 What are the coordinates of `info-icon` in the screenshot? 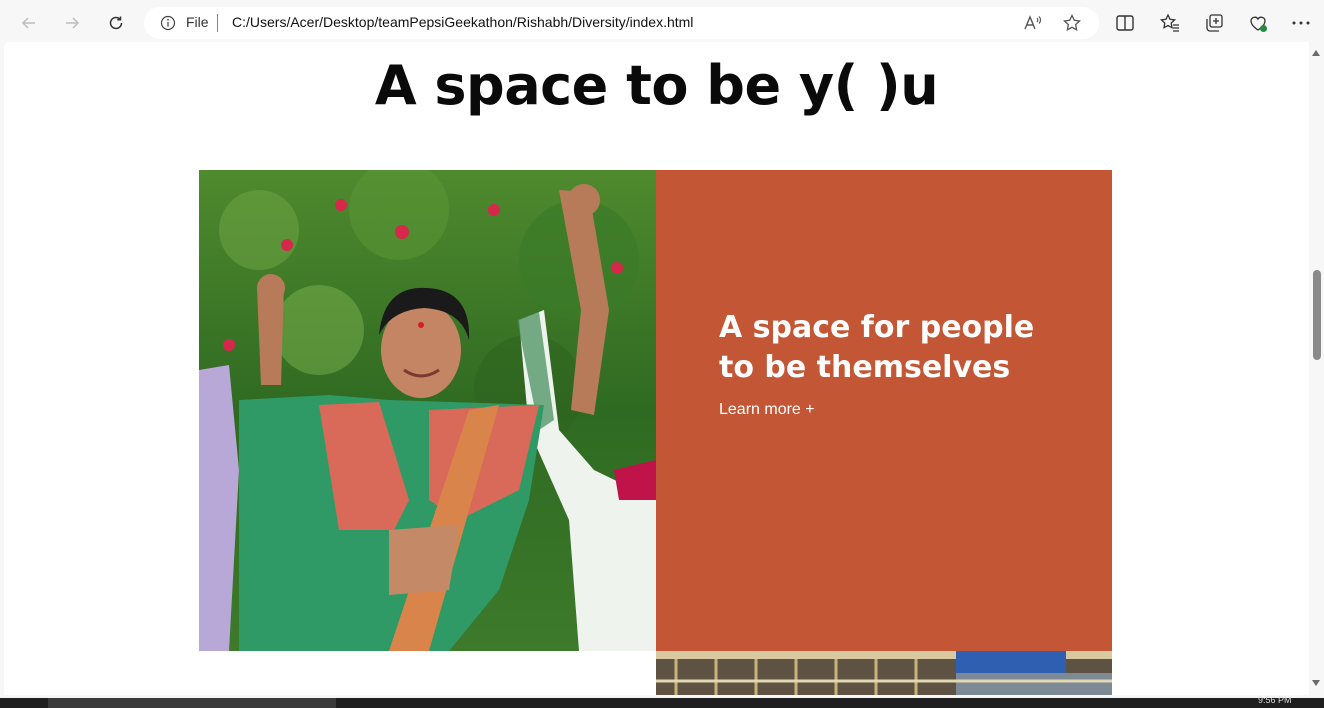 It's located at (168, 23).